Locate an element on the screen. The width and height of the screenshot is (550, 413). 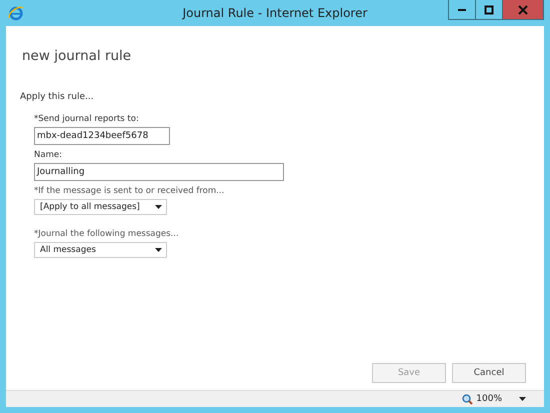
minimize-button is located at coordinates (462, 10).